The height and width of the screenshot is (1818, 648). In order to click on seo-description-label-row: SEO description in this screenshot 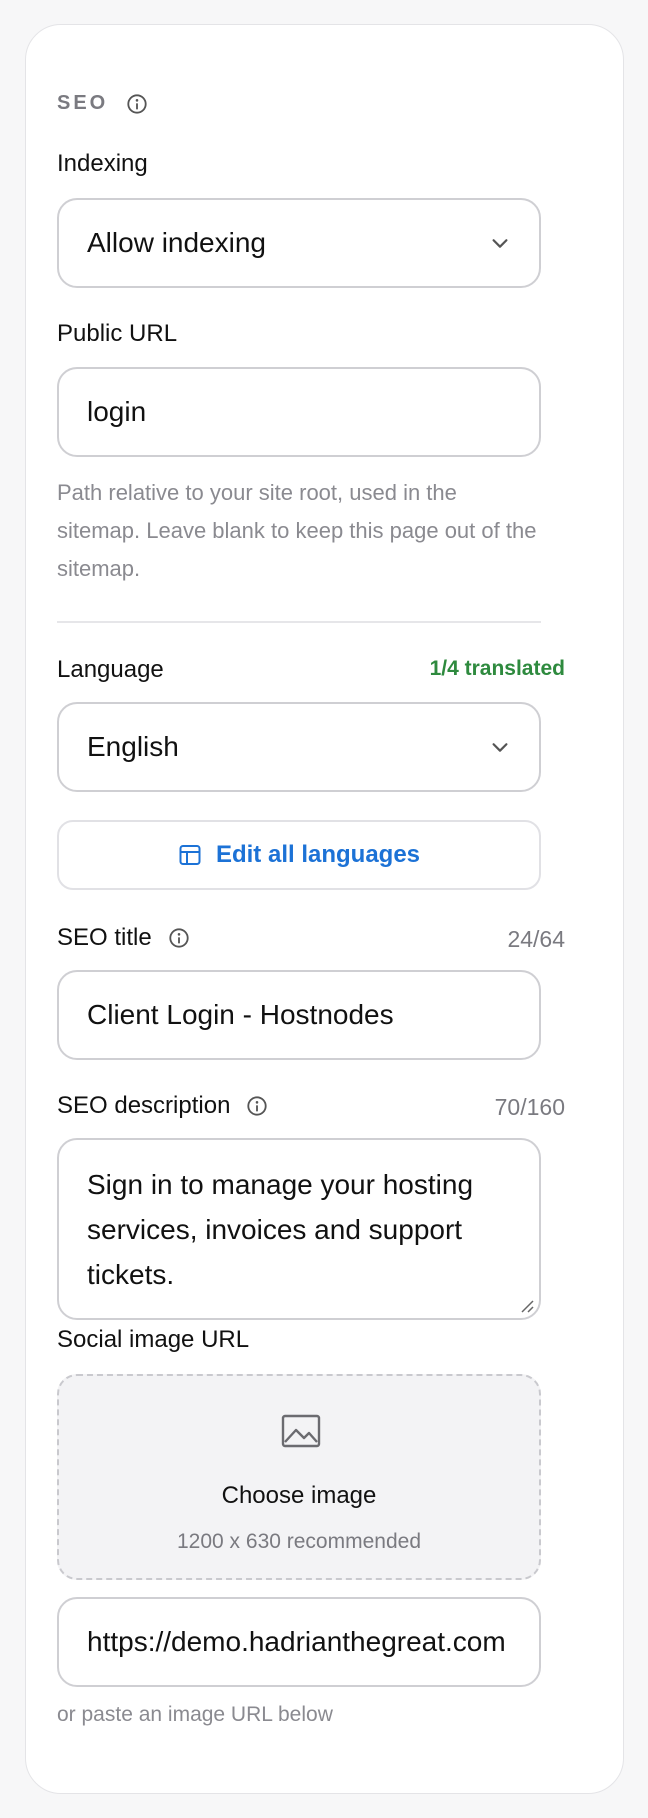, I will do `click(162, 1106)`.